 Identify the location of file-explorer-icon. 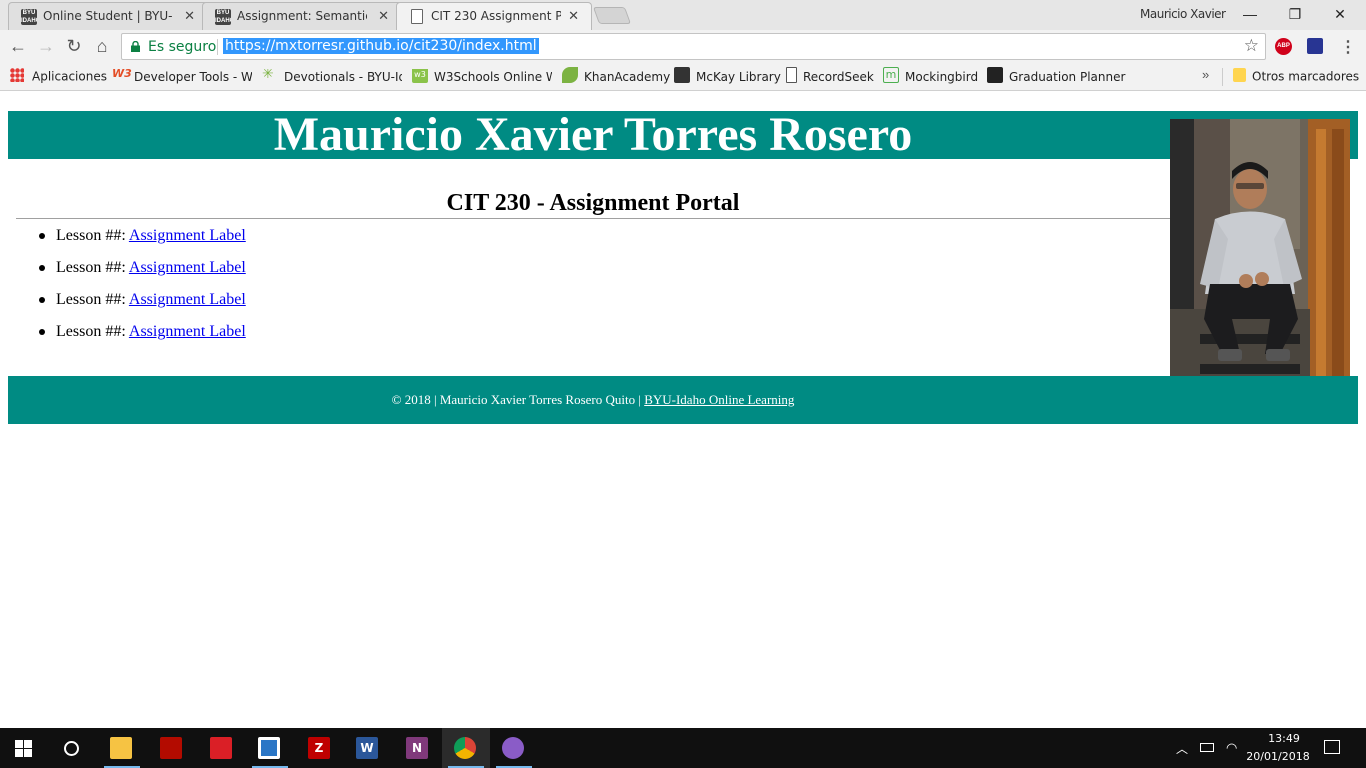
(121, 748).